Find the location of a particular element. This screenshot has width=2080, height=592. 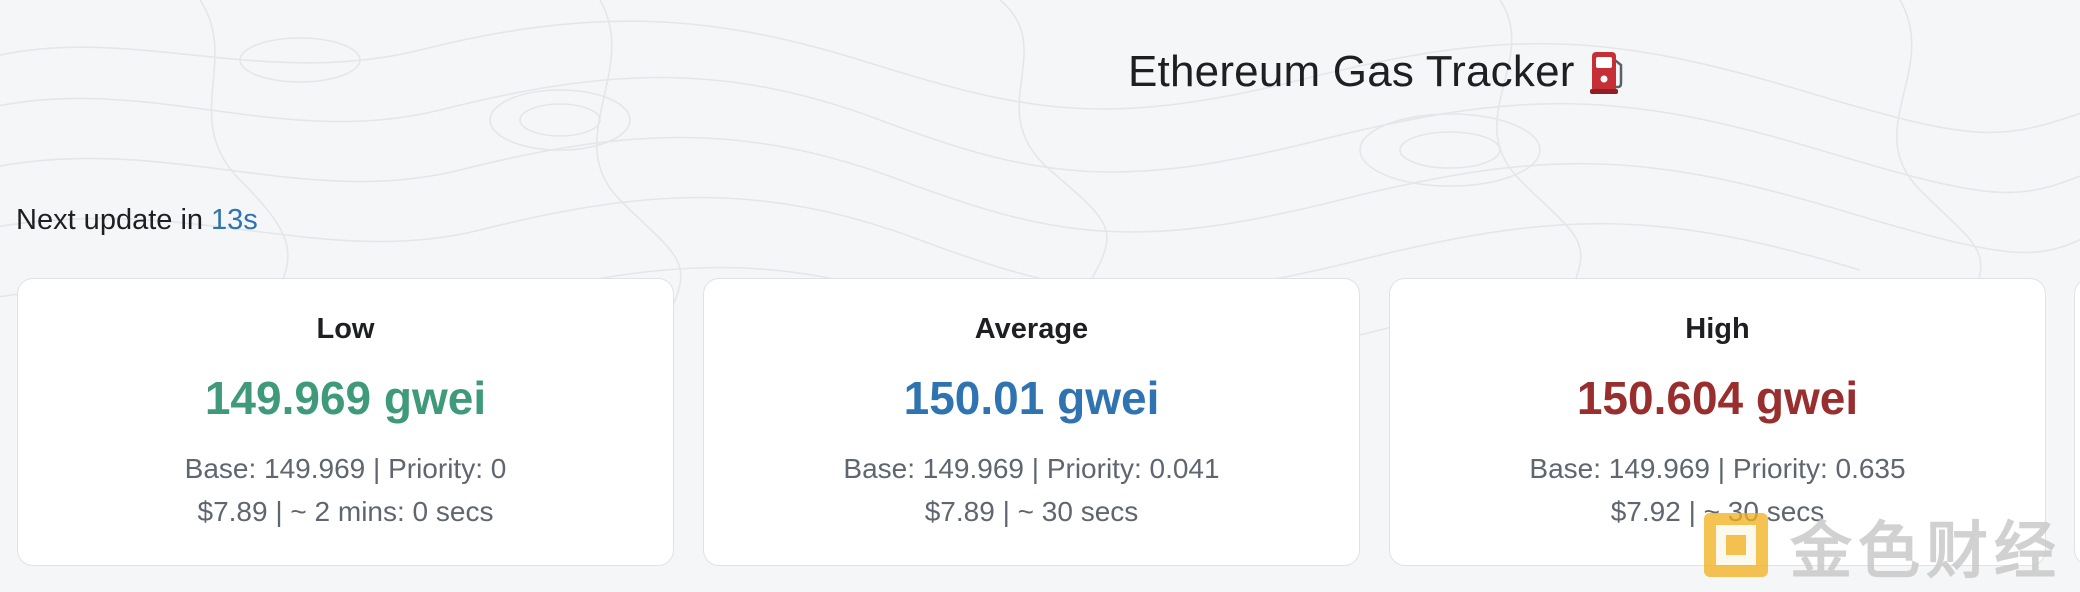

watermark: 金色财经 is located at coordinates (1881, 546).